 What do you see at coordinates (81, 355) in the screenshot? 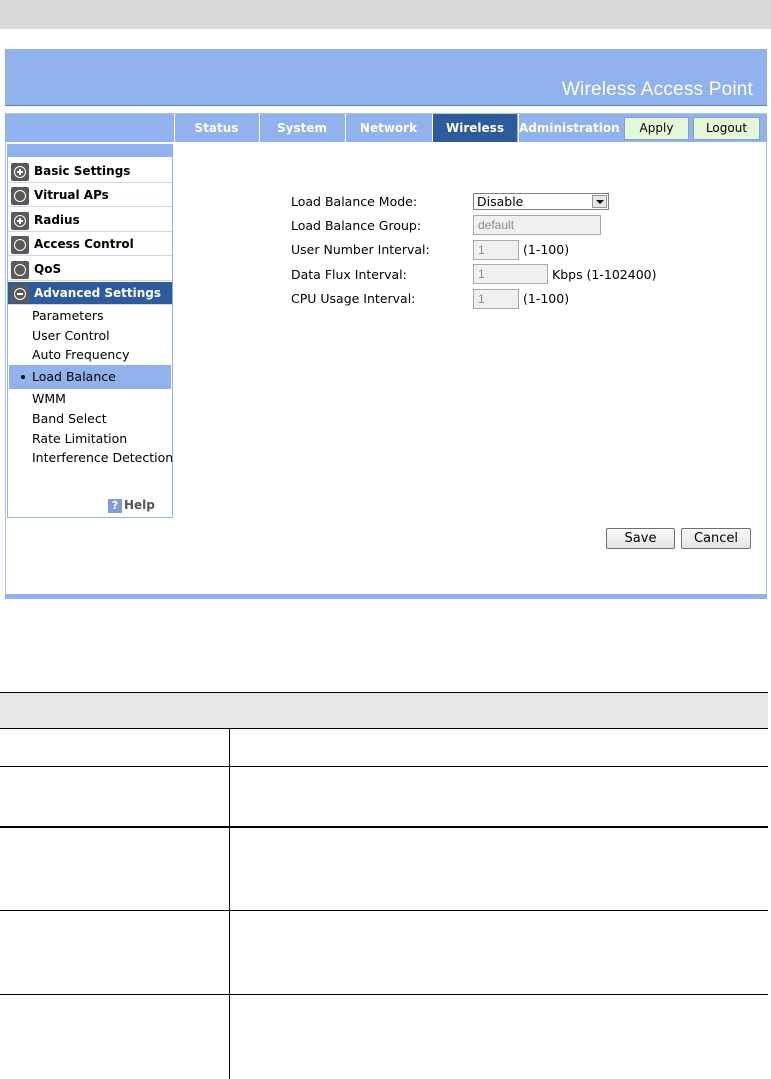
I see `sidebar-item-auto-frequency: Auto Frequency` at bounding box center [81, 355].